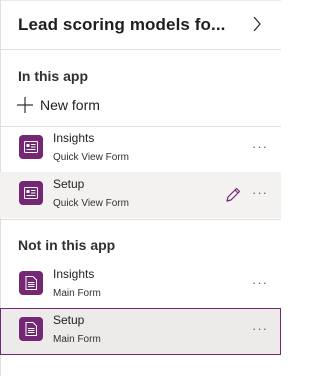  Describe the element at coordinates (140, 149) in the screenshot. I see `form-row-insights-quick-view: Insights Quick View Form ···` at that location.